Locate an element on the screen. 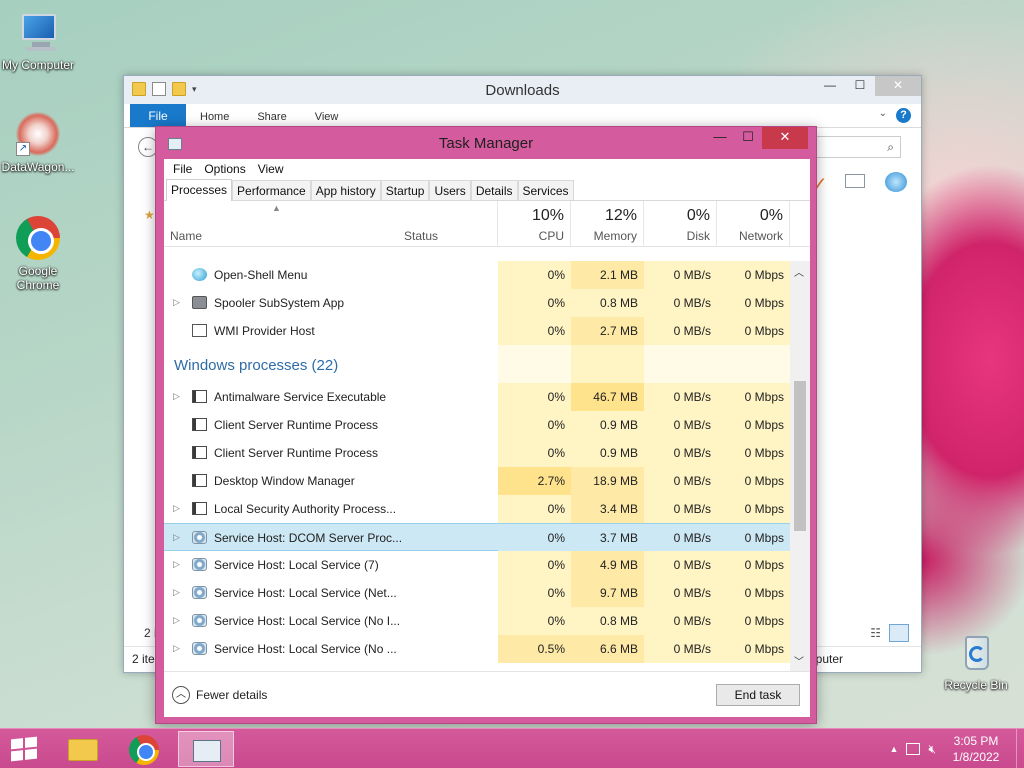 The image size is (1024, 768). process-memory: 0.9 MB is located at coordinates (607, 453).